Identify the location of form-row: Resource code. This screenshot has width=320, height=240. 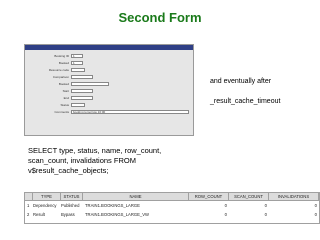
(110, 70).